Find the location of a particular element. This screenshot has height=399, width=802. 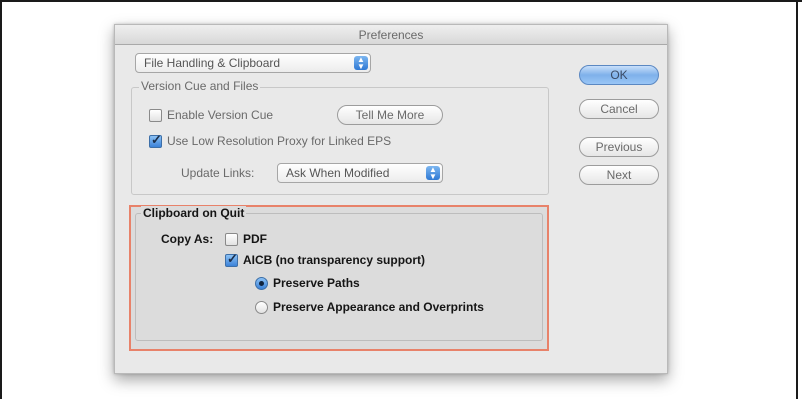

aicb-label: AICB (no transparency support) is located at coordinates (334, 260).